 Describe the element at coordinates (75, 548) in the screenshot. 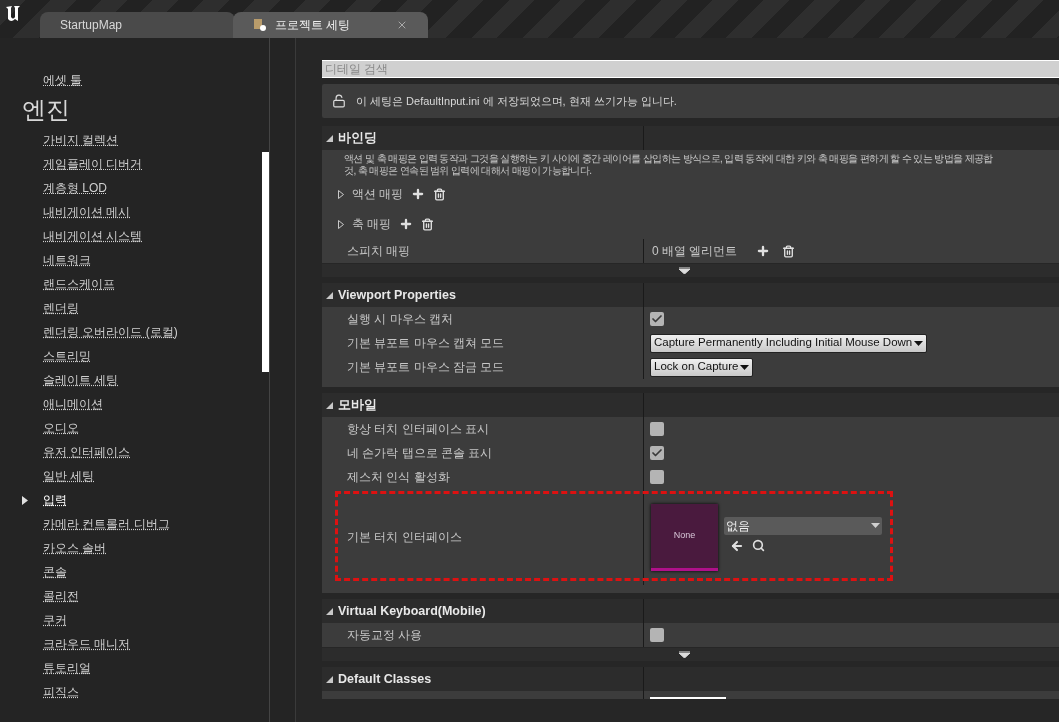

I see `category-link: 카오스 솔버` at that location.